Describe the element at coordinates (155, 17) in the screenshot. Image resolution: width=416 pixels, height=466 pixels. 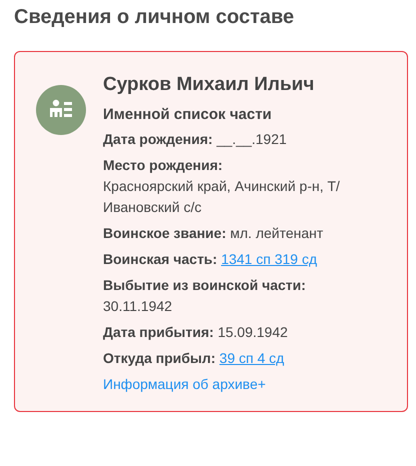
I see `section-title: Сведения о личном составе` at that location.